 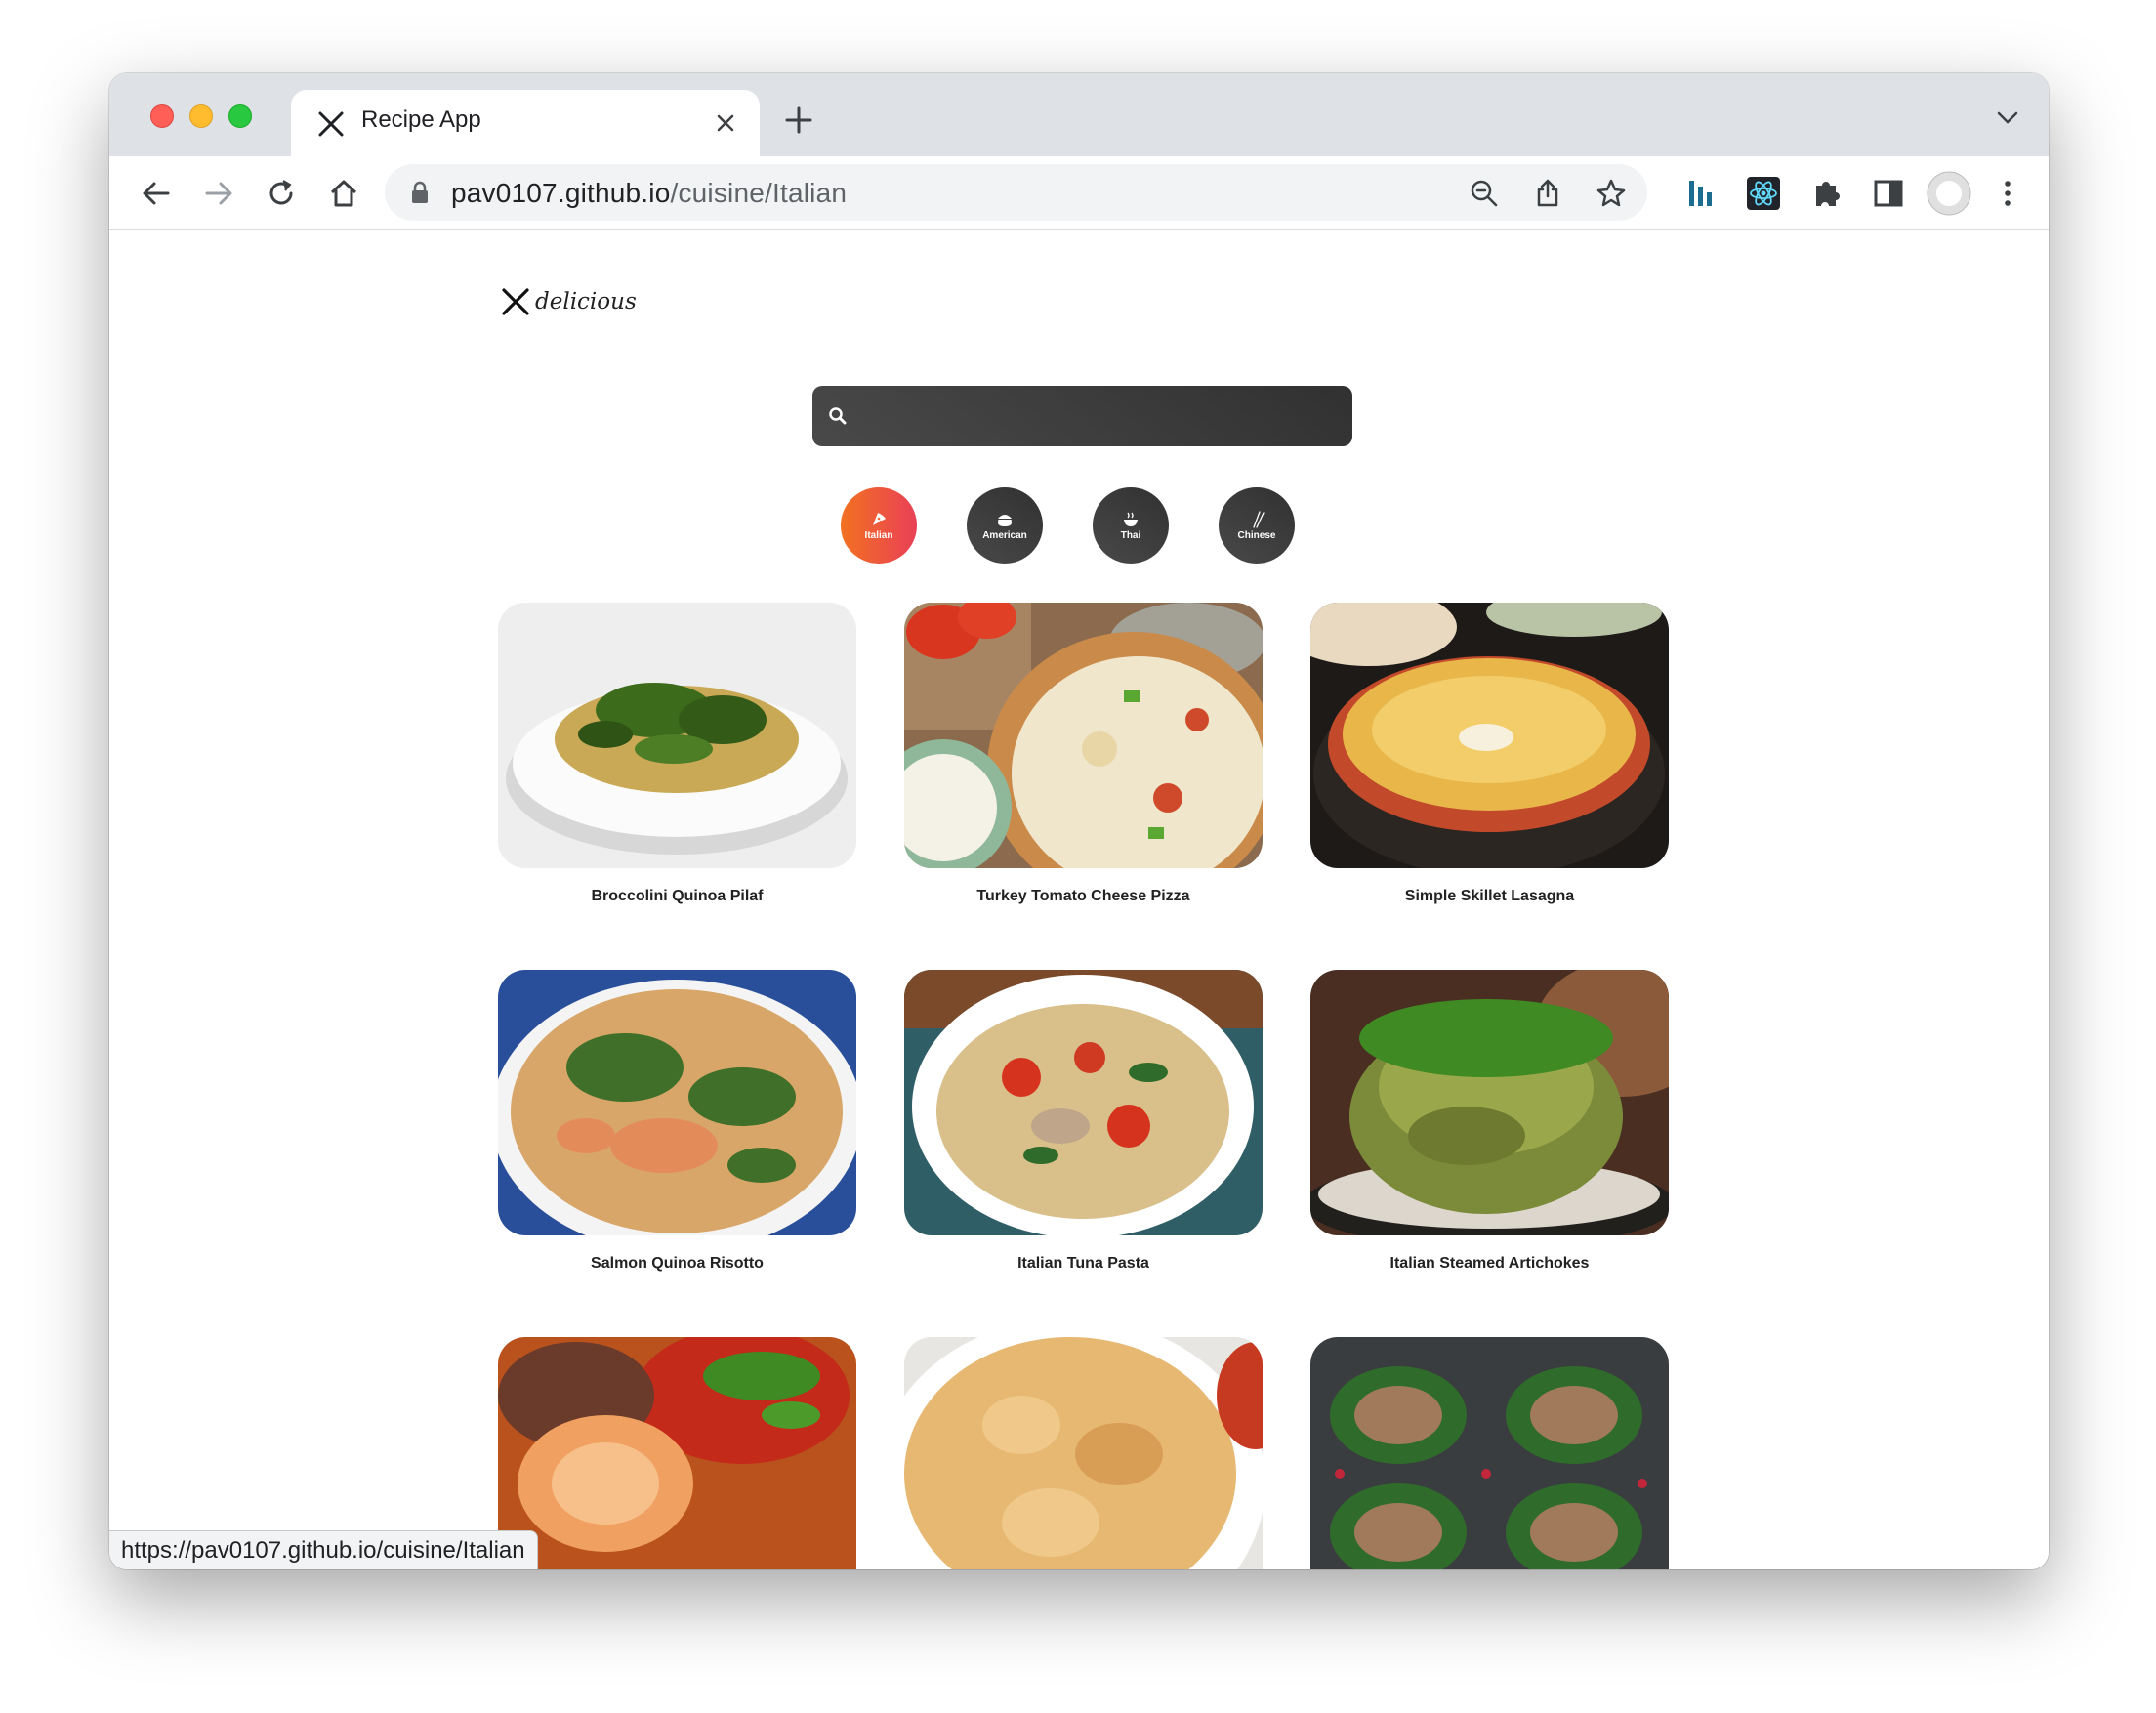 What do you see at coordinates (2007, 118) in the screenshot?
I see `chevron-down-icon` at bounding box center [2007, 118].